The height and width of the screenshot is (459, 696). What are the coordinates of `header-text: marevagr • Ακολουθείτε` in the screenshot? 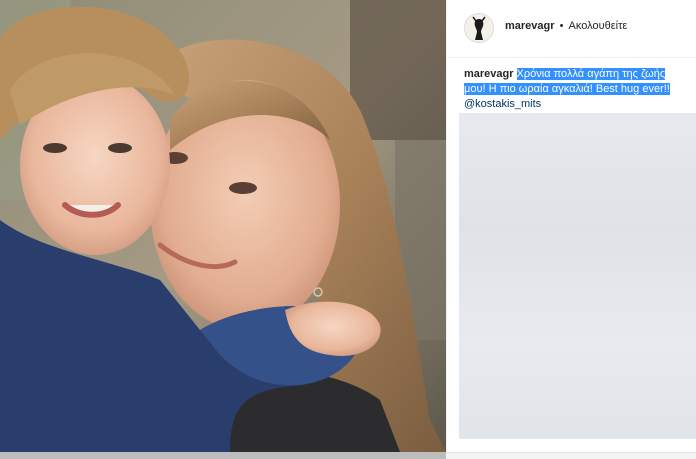 It's located at (566, 26).